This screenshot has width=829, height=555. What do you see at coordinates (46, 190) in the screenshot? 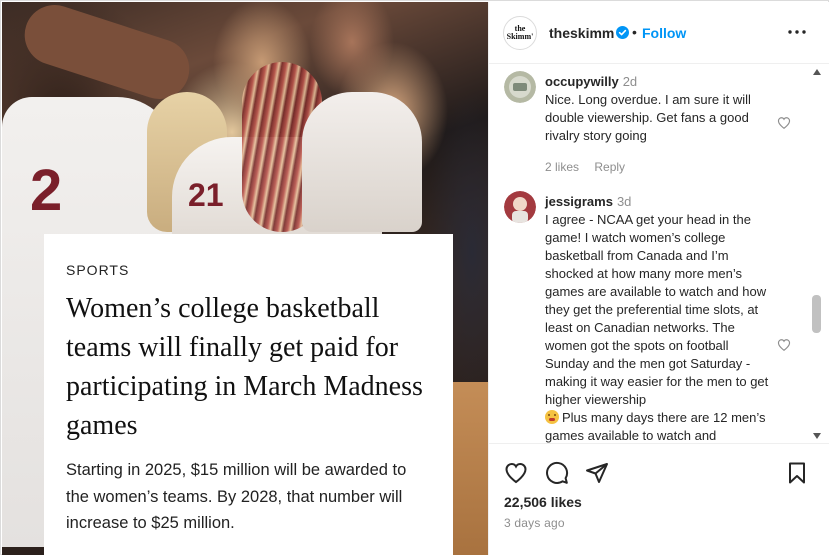
I see `jersey-number-left: 2` at bounding box center [46, 190].